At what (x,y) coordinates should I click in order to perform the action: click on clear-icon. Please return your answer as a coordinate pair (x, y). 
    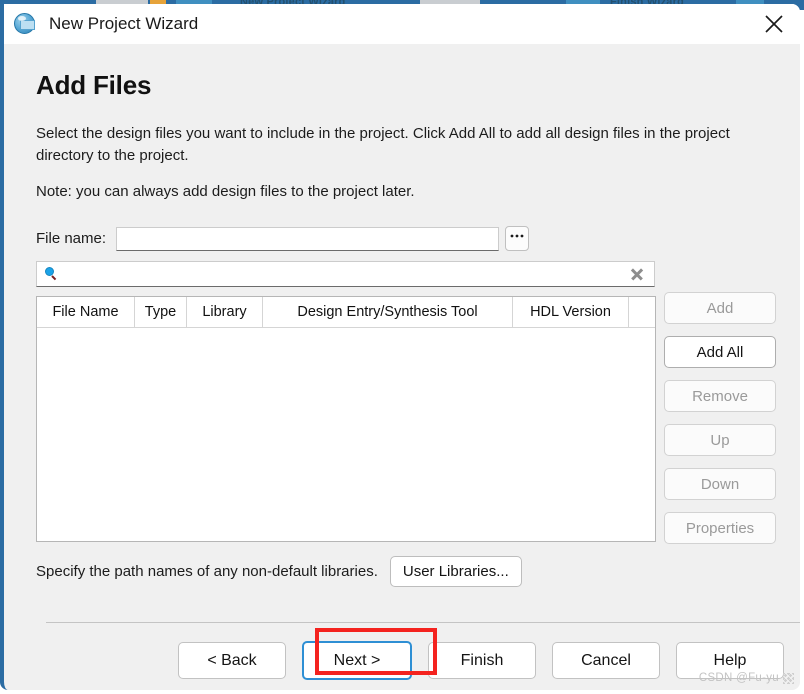
    Looking at the image, I should click on (637, 274).